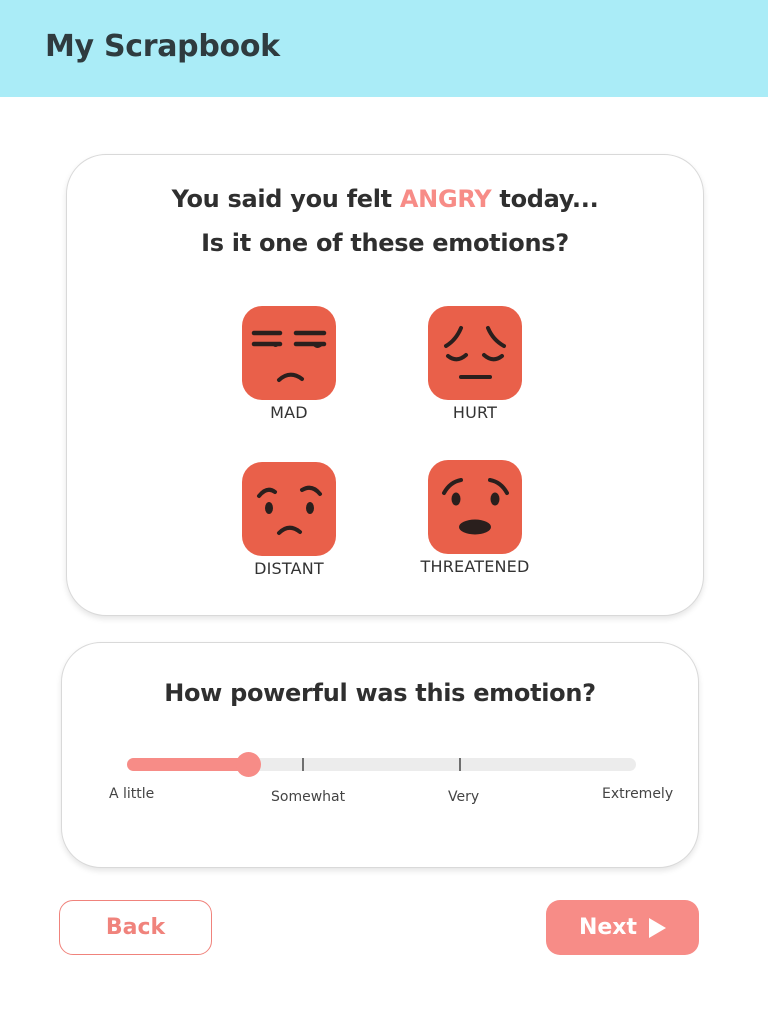  I want to click on emotion-question-subtitle: Is it one of these emotions?, so click(385, 243).